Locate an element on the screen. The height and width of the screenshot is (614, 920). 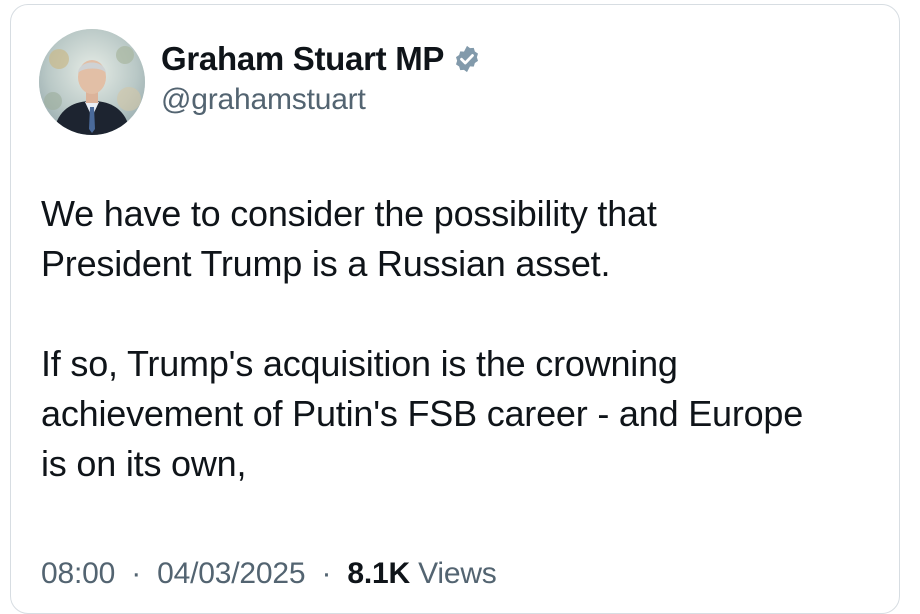
tweet-date: 04/03/2025 is located at coordinates (231, 573).